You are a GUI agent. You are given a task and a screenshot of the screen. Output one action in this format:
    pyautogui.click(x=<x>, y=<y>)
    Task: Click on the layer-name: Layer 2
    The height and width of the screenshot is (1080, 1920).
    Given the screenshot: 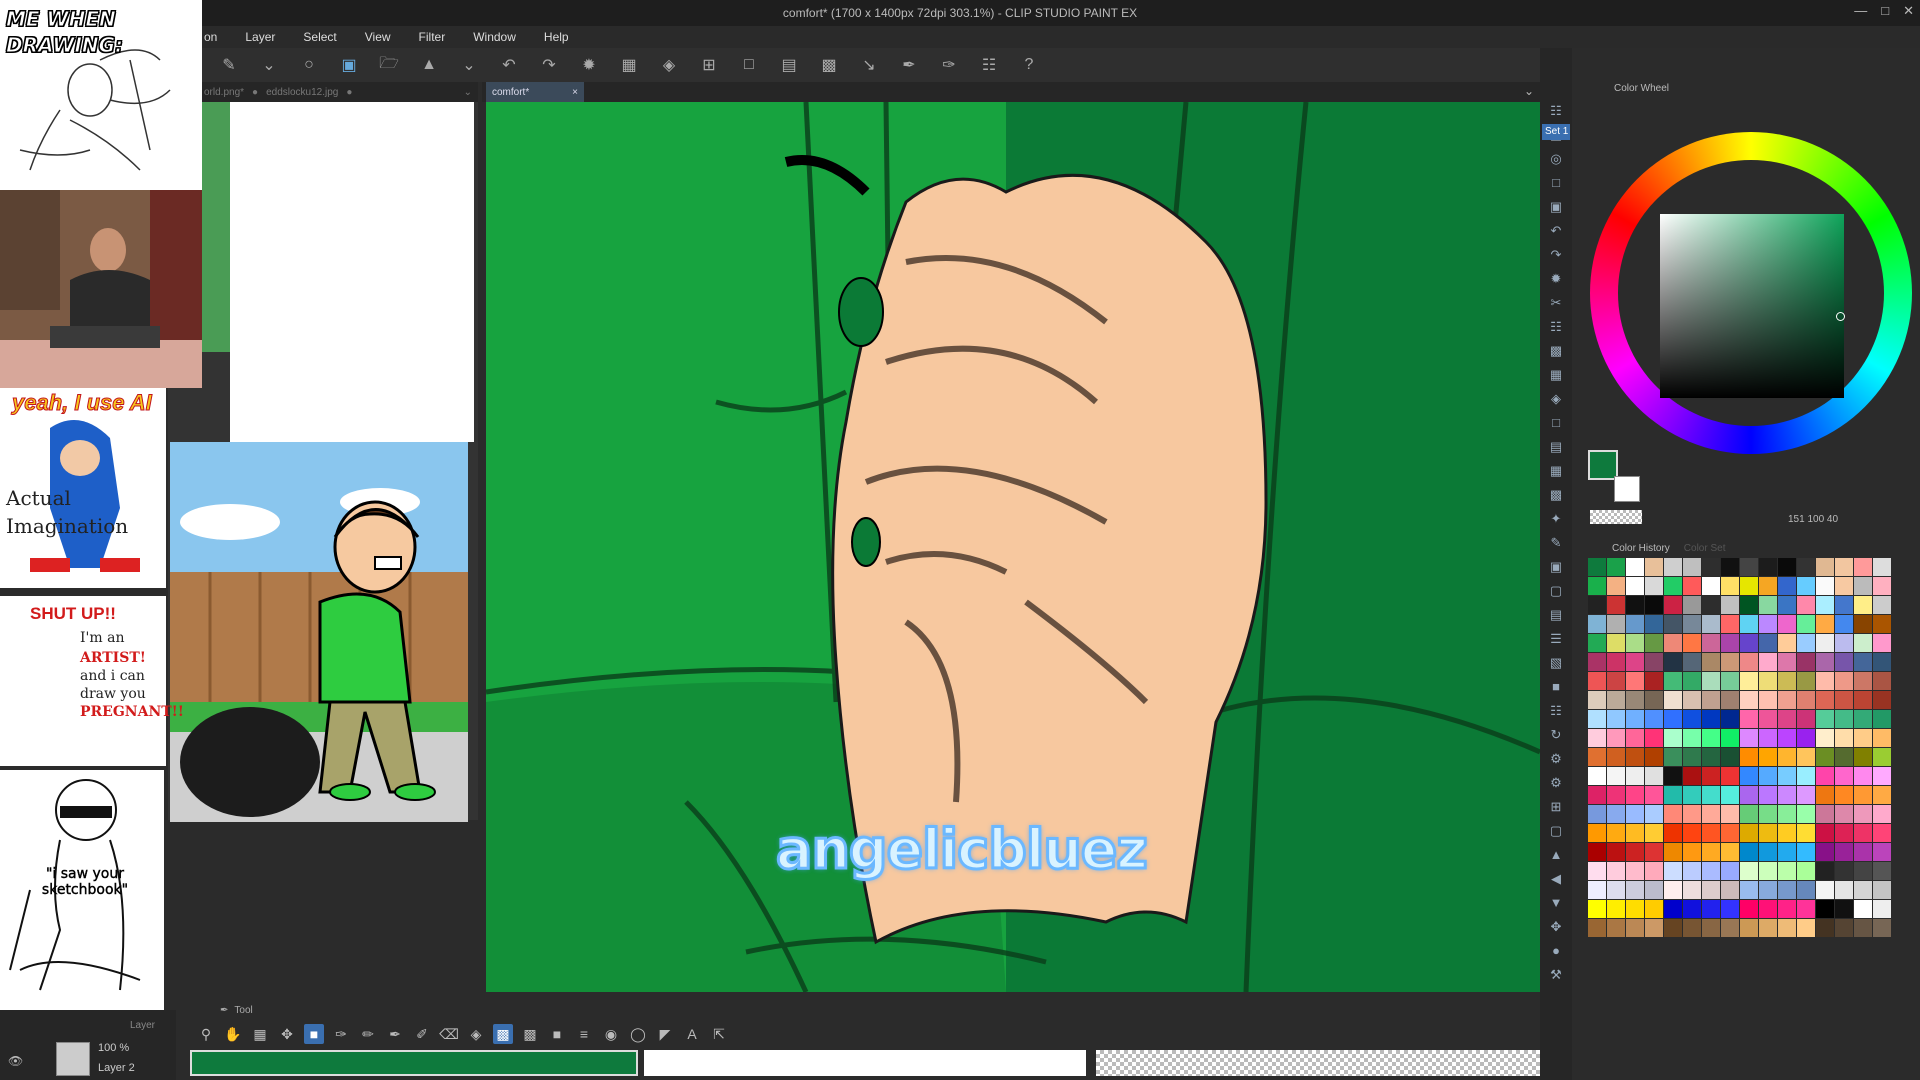 What is the action you would take?
    pyautogui.click(x=116, y=1068)
    